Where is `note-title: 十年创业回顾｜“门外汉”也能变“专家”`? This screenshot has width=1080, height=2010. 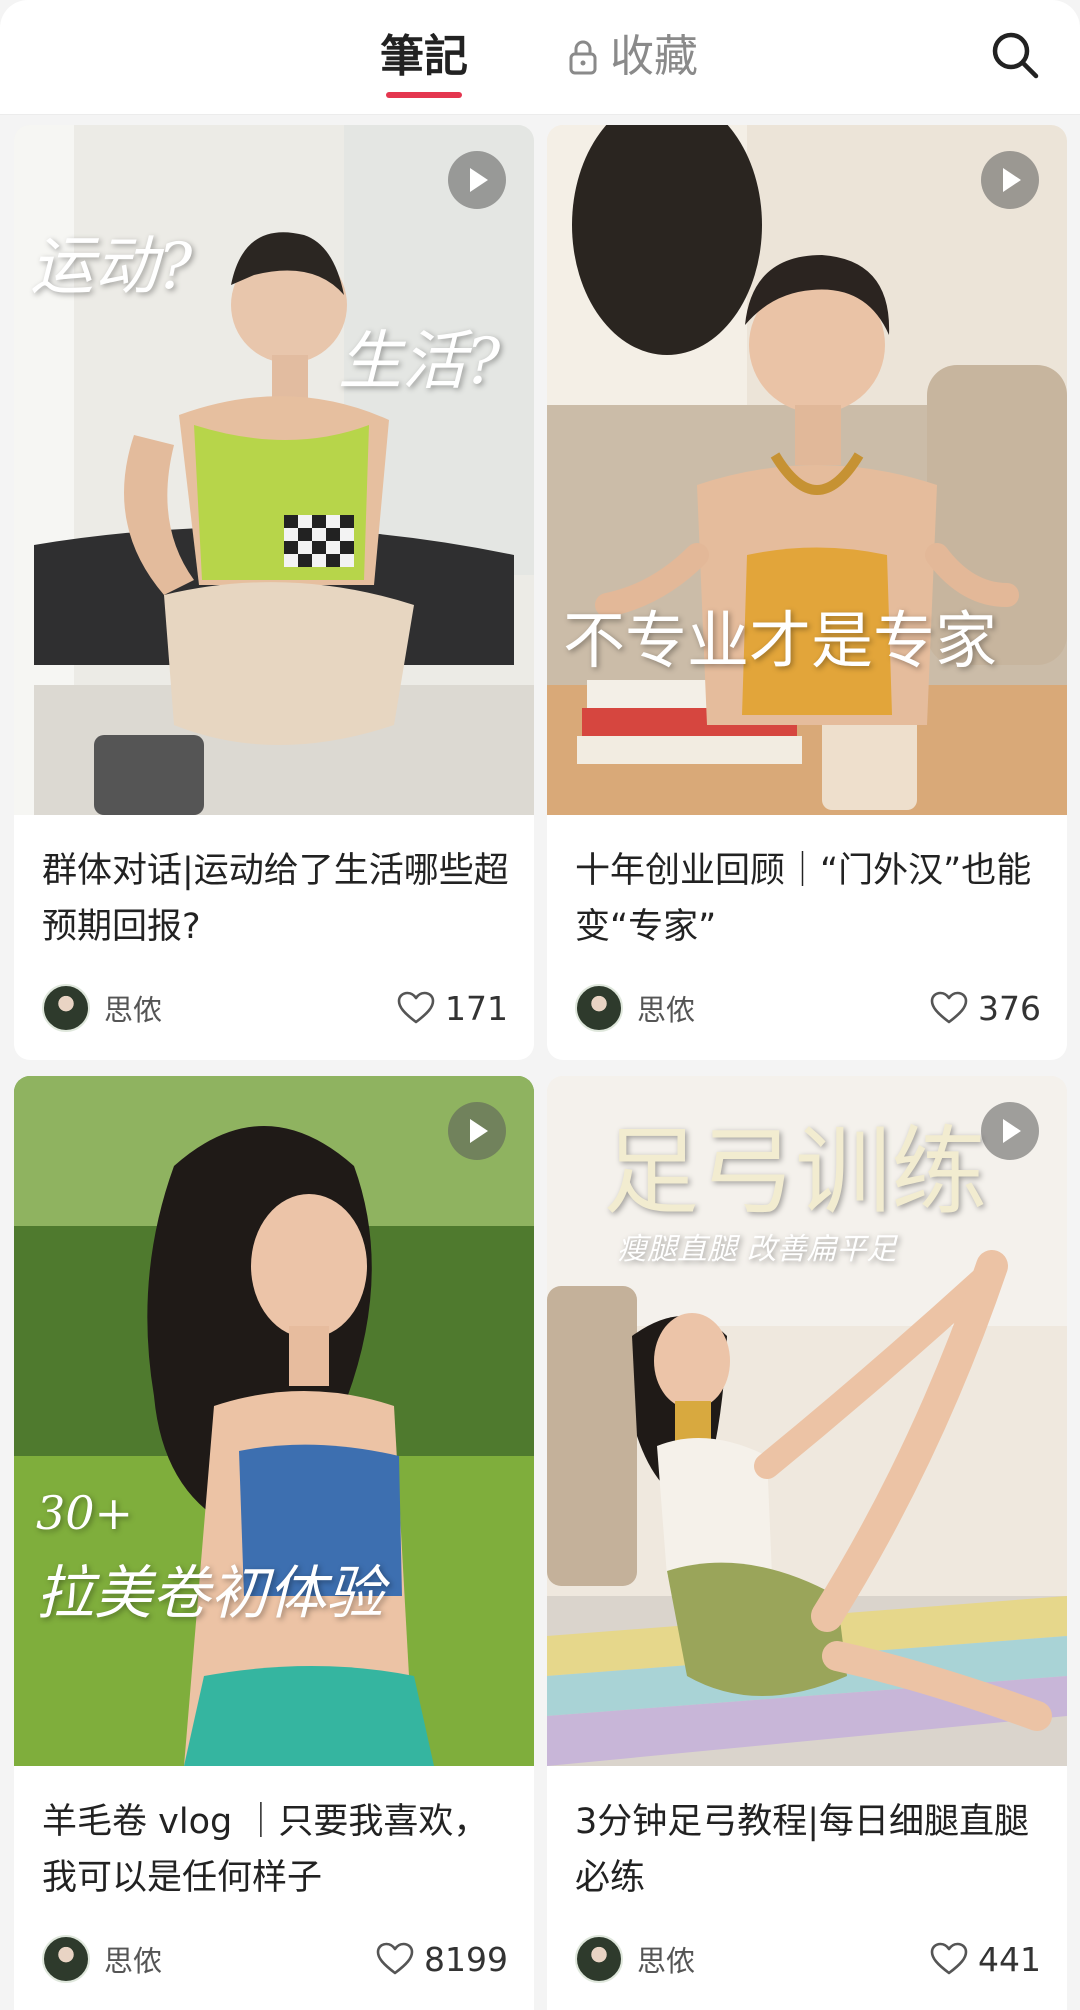 note-title: 十年创业回顾｜“门外汉”也能变“专家” is located at coordinates (809, 899).